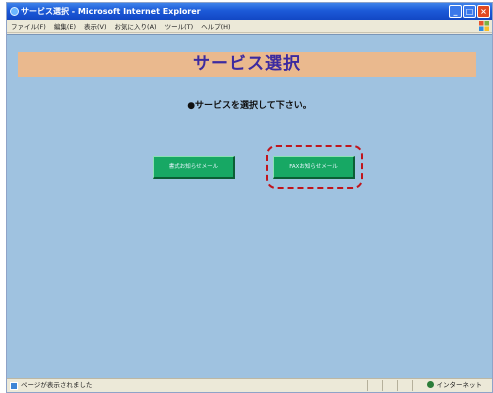 The width and height of the screenshot is (493, 393). I want to click on maximize-button: □, so click(469, 11).